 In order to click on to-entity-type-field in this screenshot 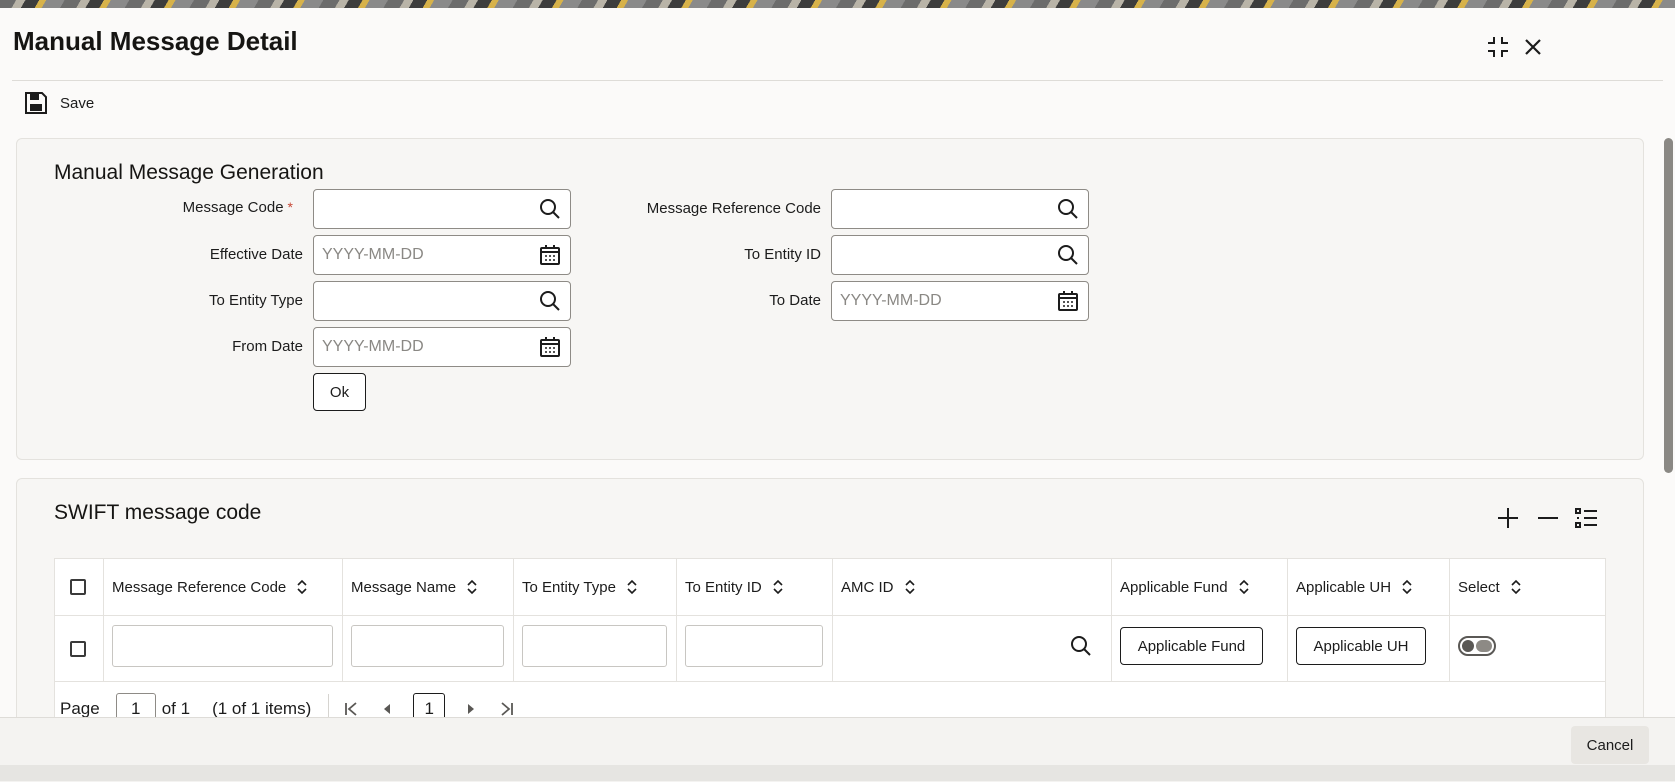, I will do `click(442, 301)`.